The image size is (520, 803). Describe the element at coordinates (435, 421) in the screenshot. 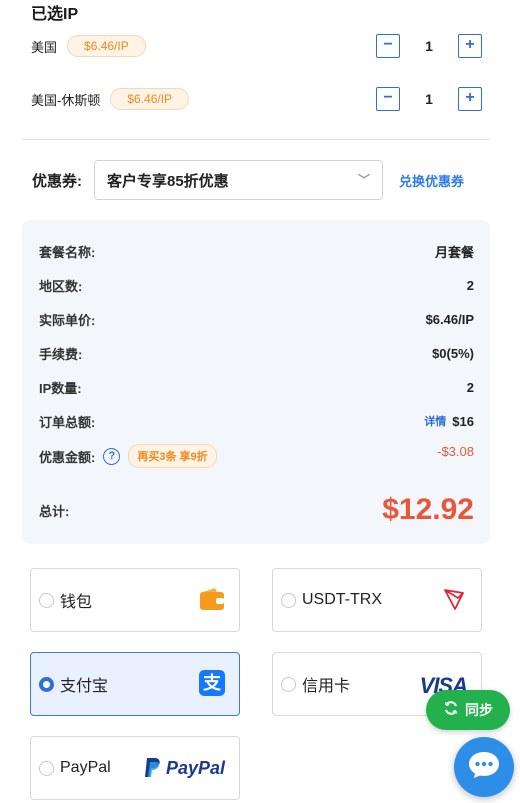

I see `order-detail-link: 详情` at that location.